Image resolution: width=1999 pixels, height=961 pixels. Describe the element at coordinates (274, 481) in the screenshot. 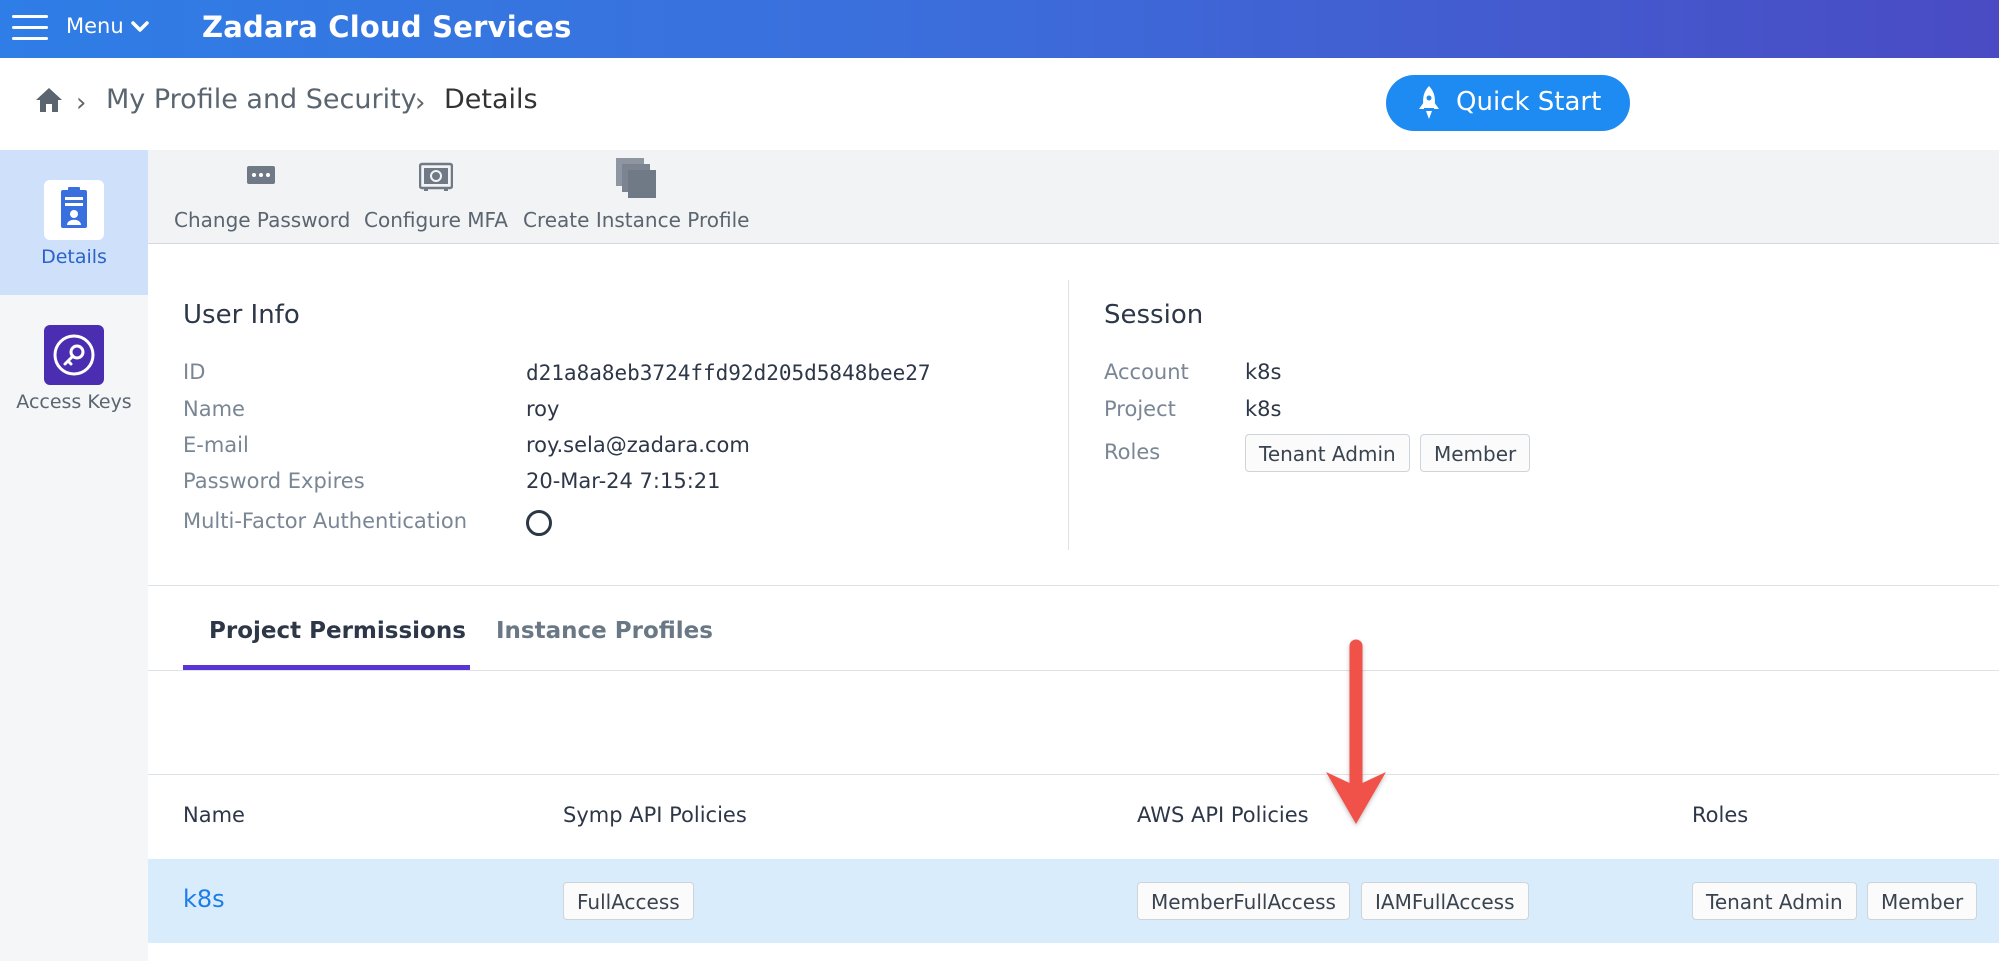

I see `password-expires-label: Password Expires` at that location.